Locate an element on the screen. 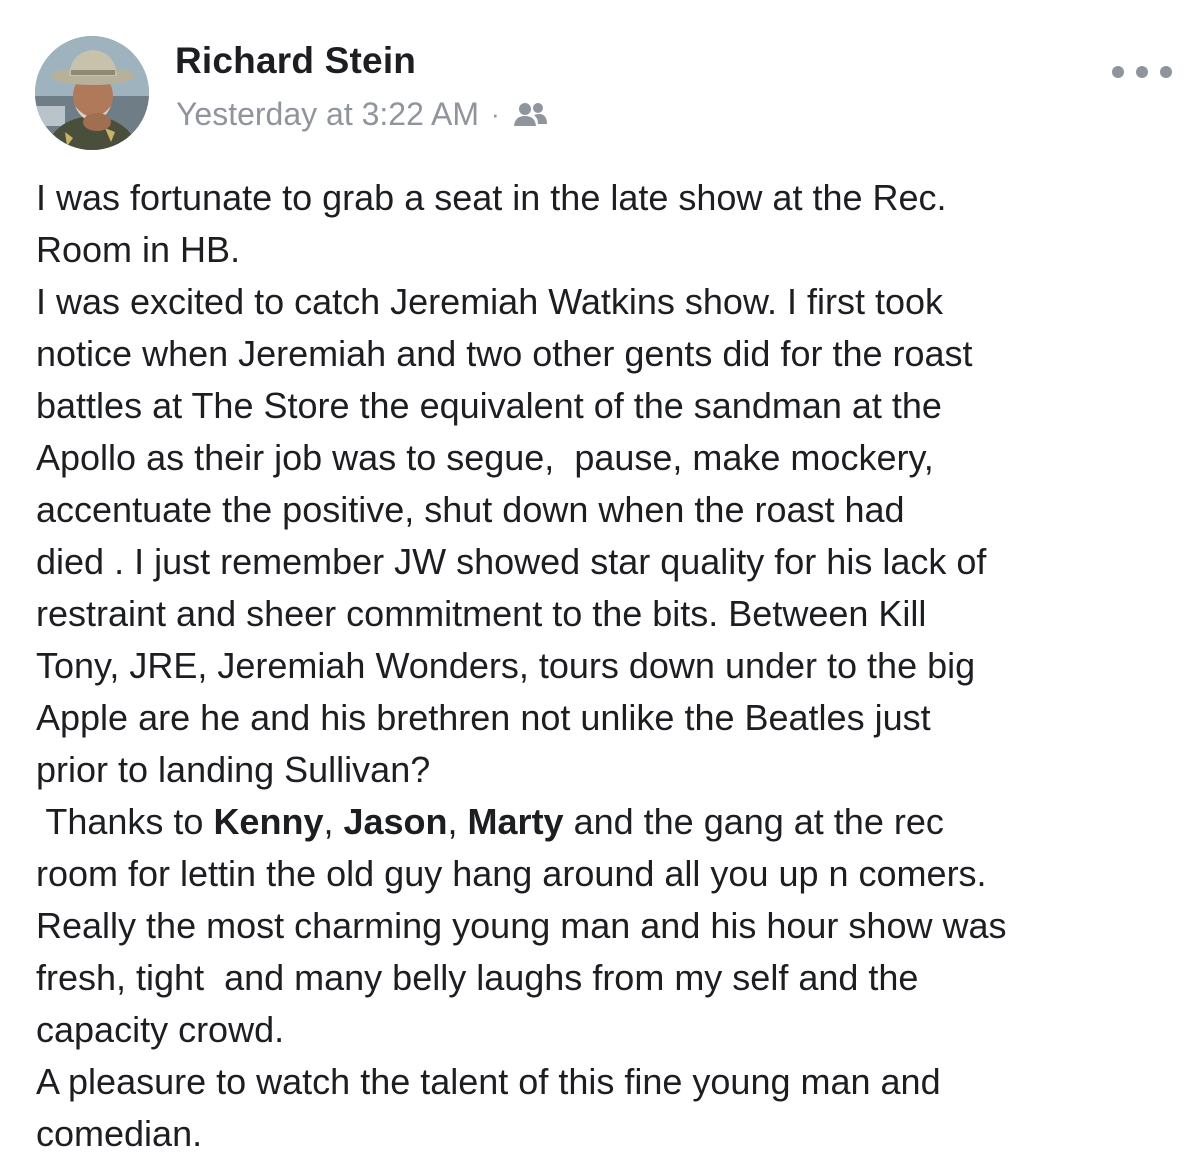  avatar-photo is located at coordinates (92, 93).